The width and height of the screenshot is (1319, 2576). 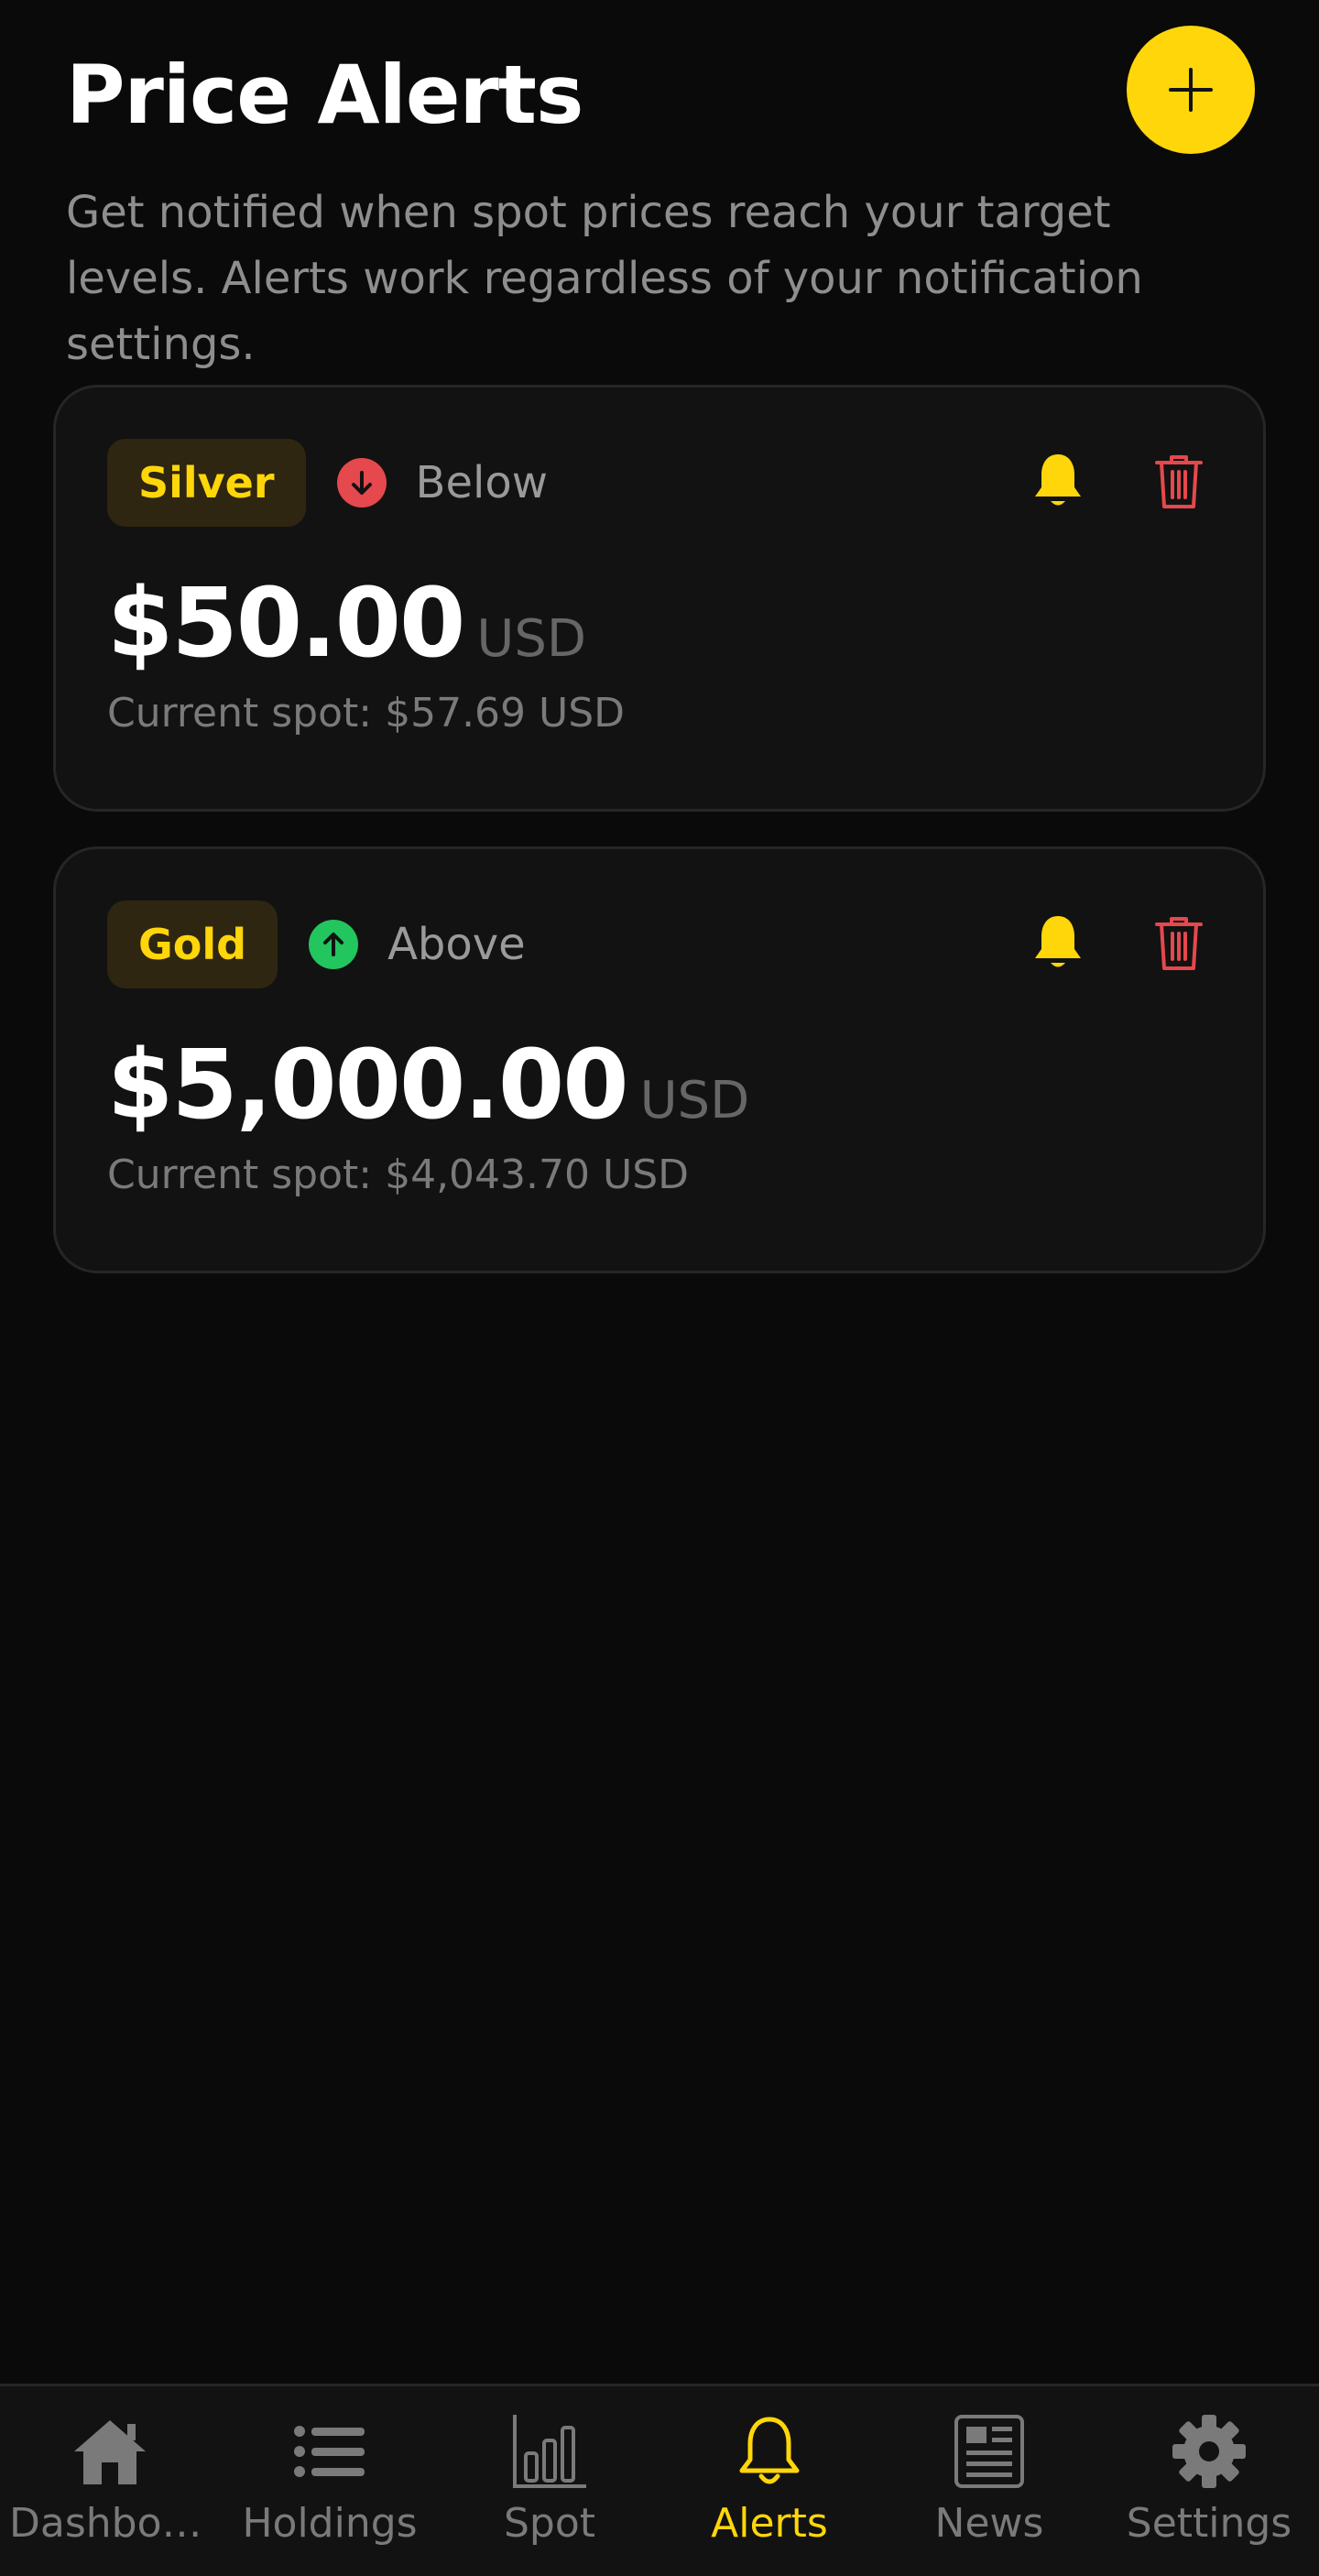 I want to click on nav-label: Holdings, so click(x=330, y=2524).